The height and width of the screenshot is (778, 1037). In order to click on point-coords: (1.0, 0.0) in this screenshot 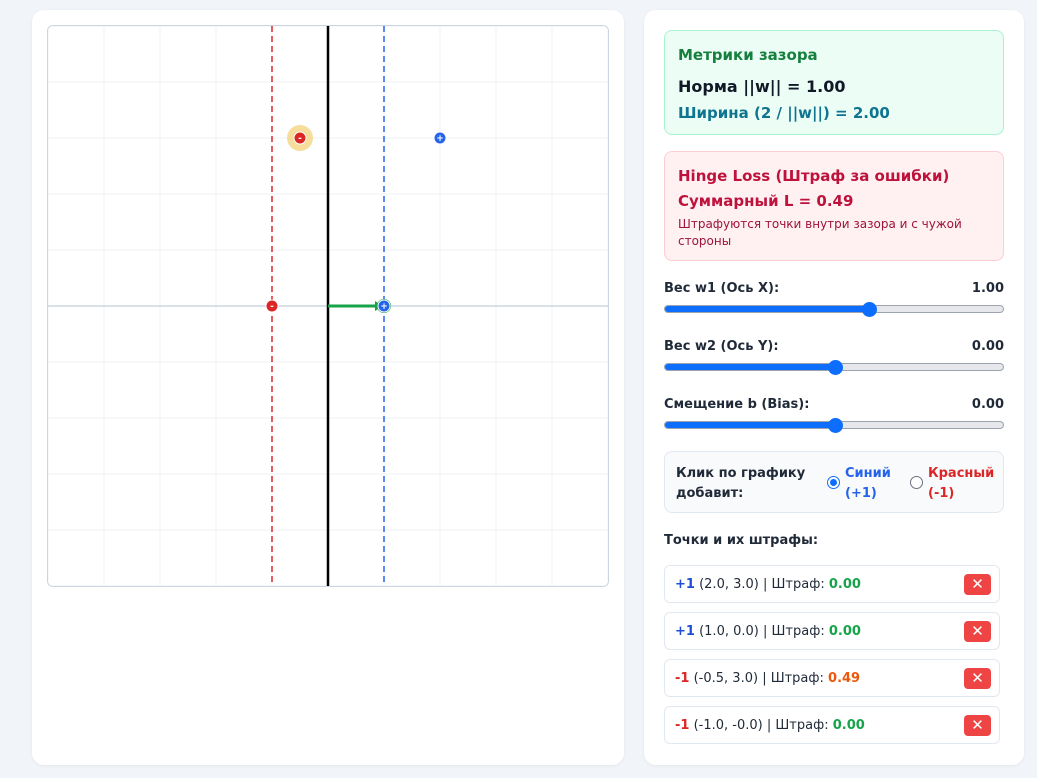, I will do `click(729, 631)`.